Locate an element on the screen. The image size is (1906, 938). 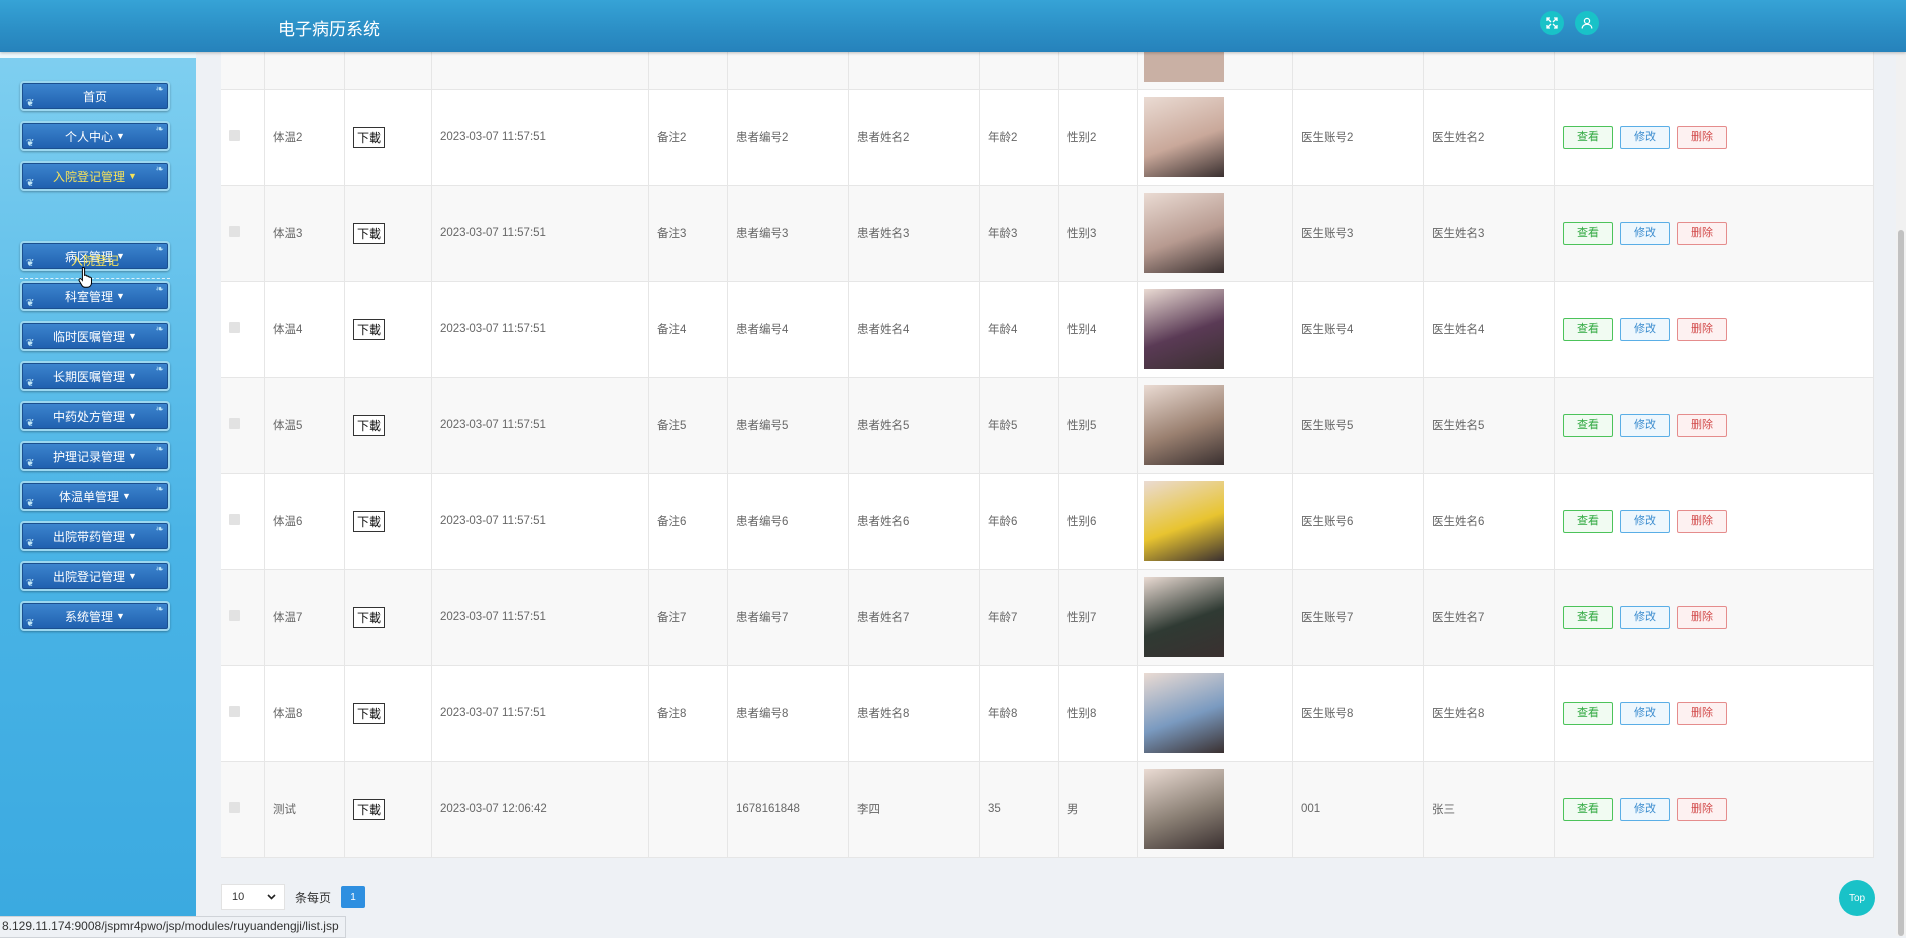
sidebar-item-7: 中药处方管理 ▼ ❧ ❦ is located at coordinates (95, 416).